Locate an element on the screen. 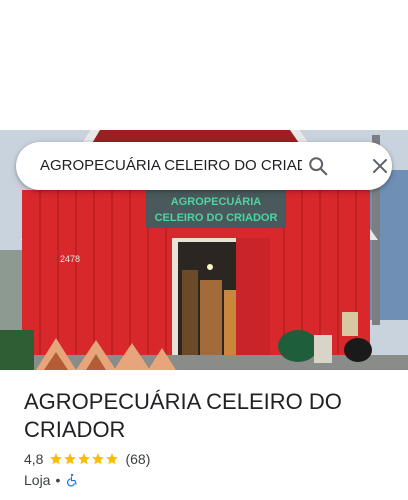 The height and width of the screenshot is (500, 408). rating-row: 4,8 (68) is located at coordinates (87, 459).